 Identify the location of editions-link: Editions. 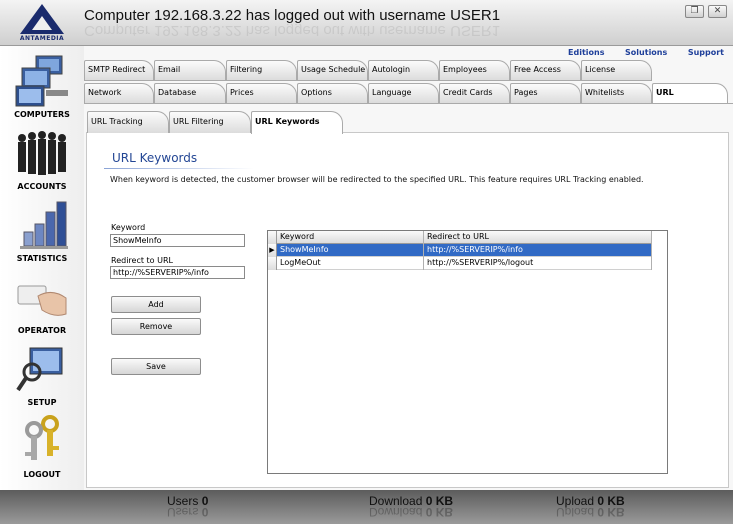
(586, 52).